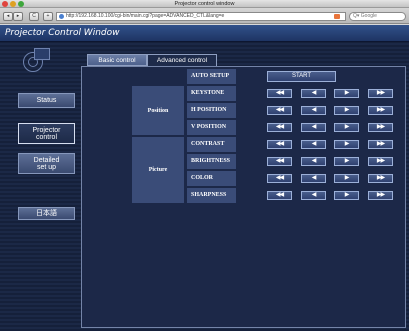  What do you see at coordinates (5, 4) in the screenshot?
I see `close-window-icon` at bounding box center [5, 4].